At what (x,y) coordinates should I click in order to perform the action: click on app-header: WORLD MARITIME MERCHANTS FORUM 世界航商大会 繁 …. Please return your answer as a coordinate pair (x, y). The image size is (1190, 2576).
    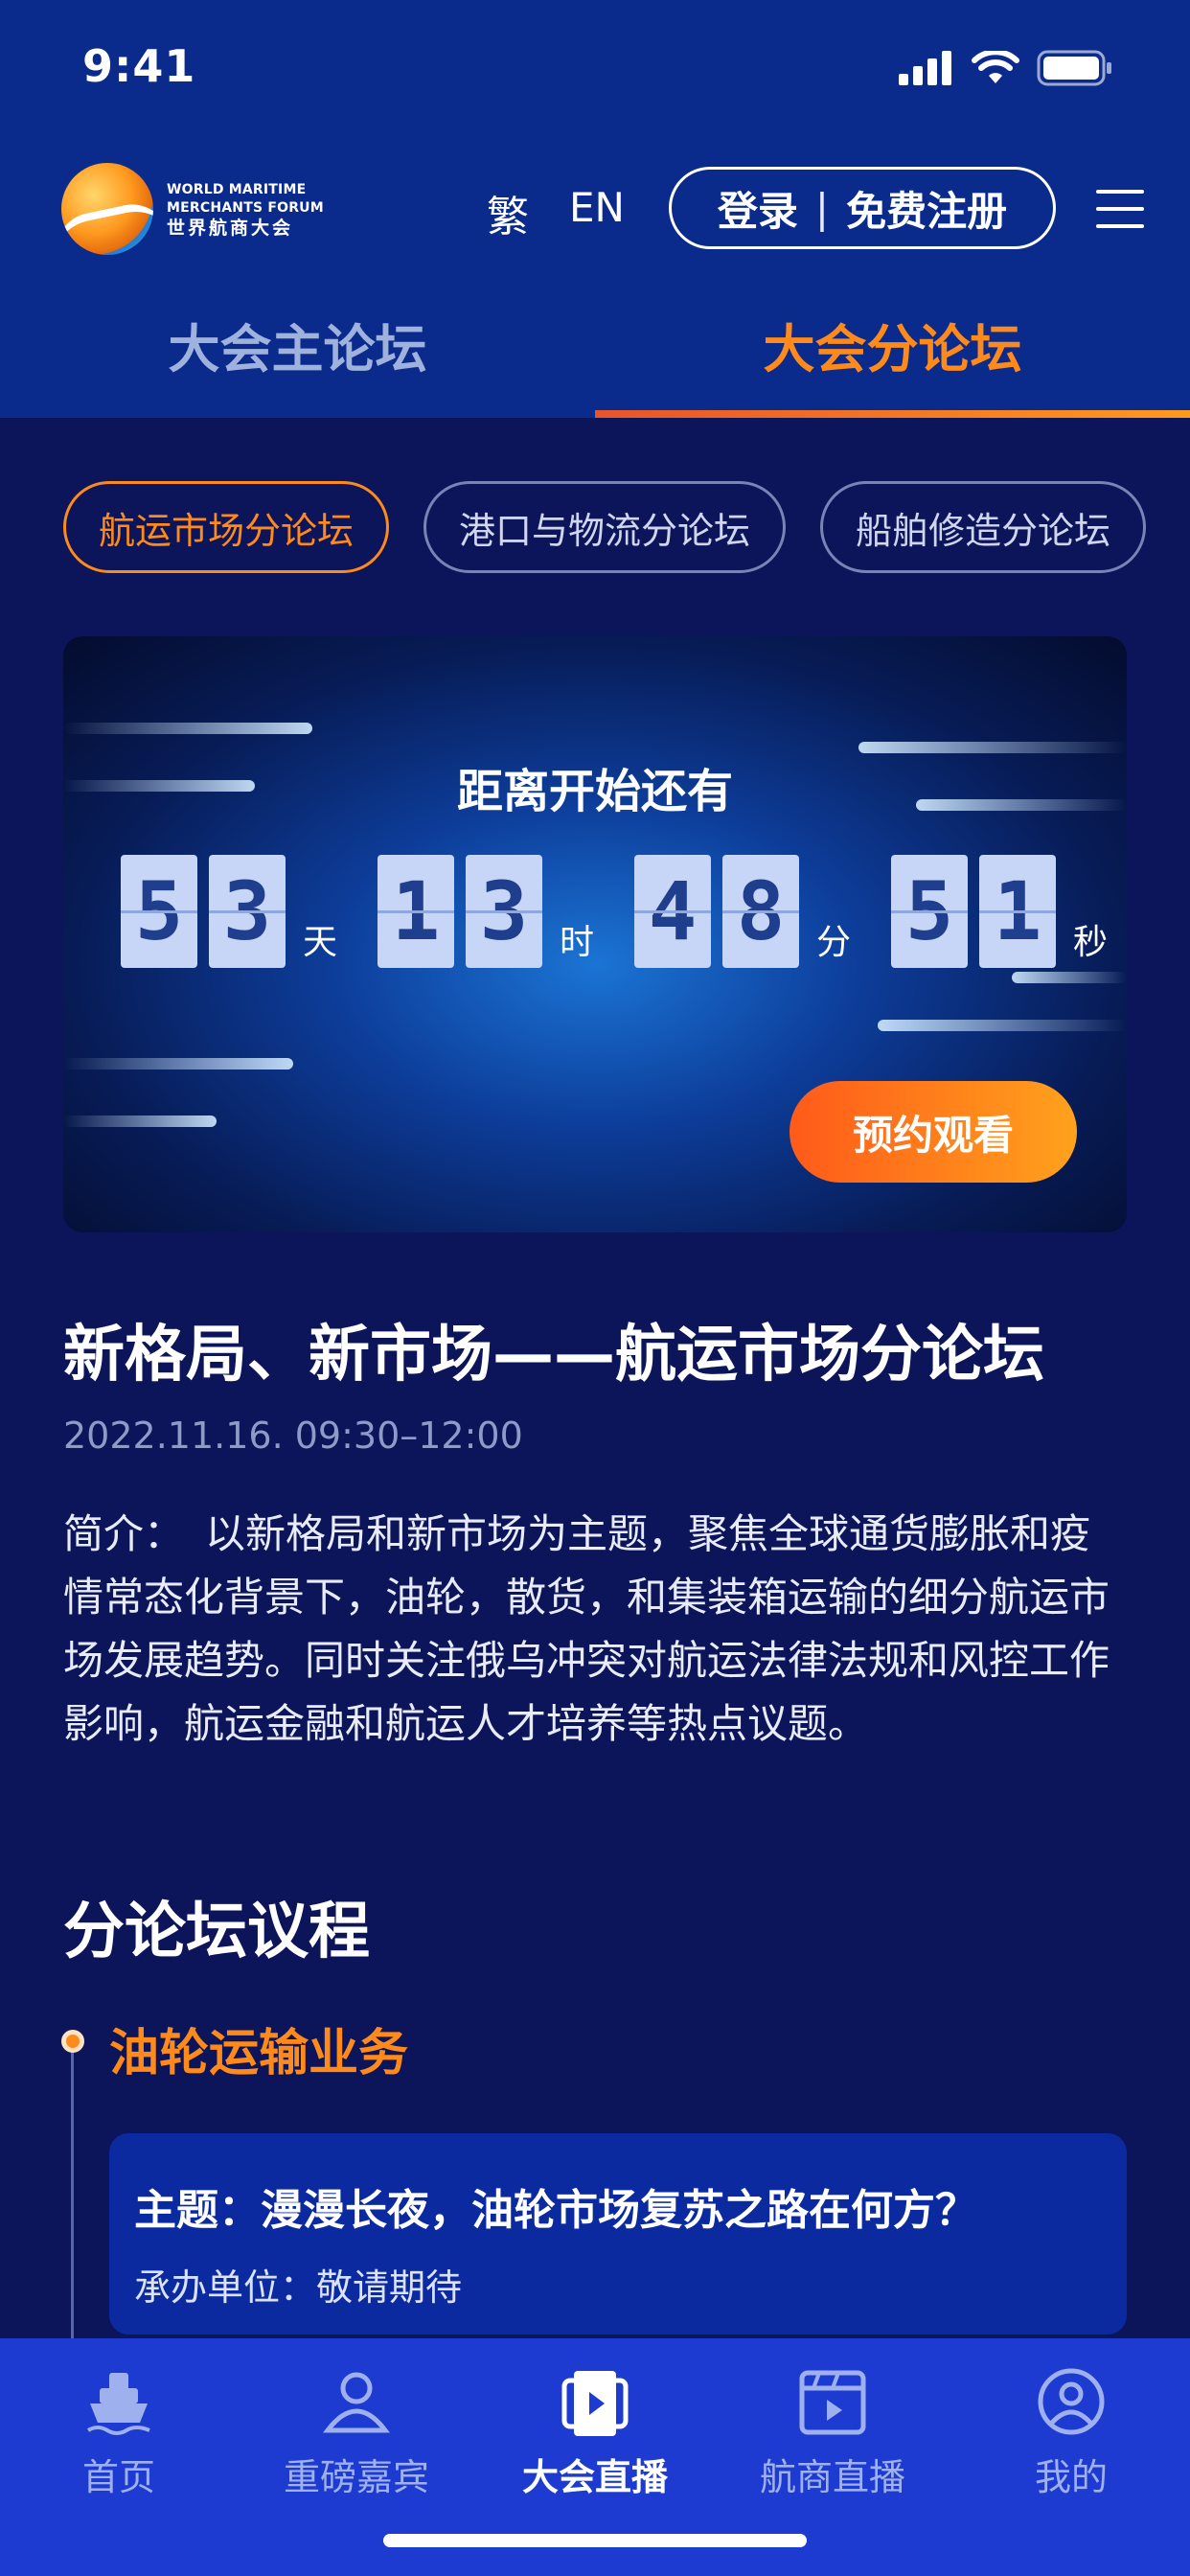
    Looking at the image, I should click on (595, 210).